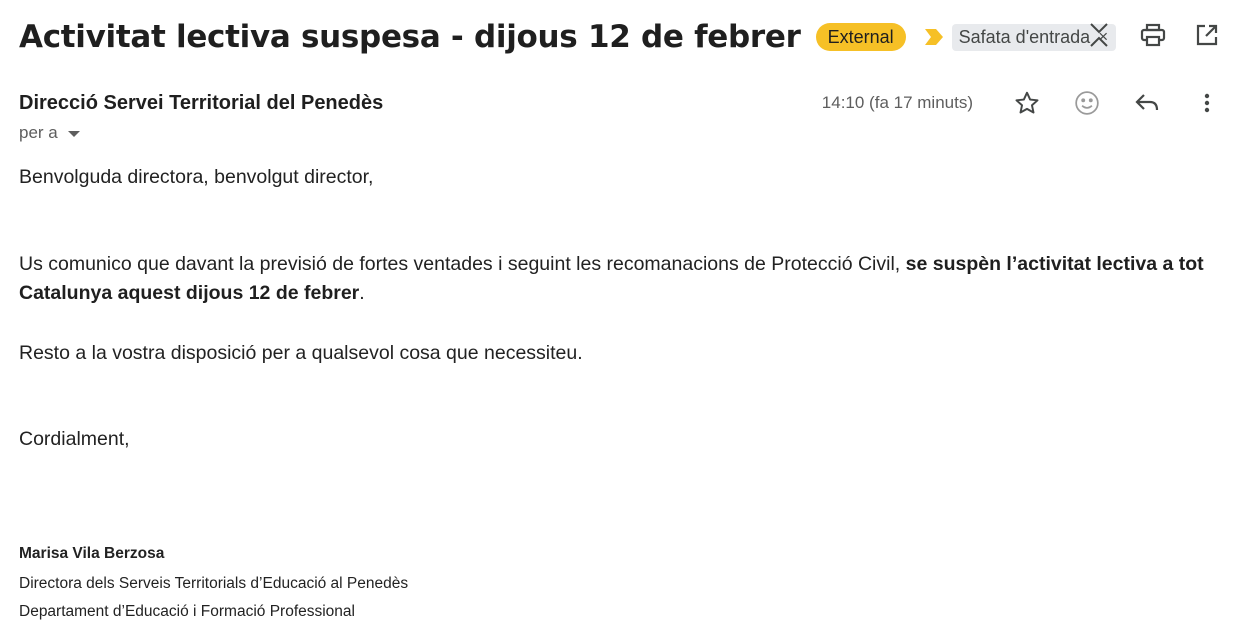  Describe the element at coordinates (1147, 103) in the screenshot. I see `reply-icon` at that location.